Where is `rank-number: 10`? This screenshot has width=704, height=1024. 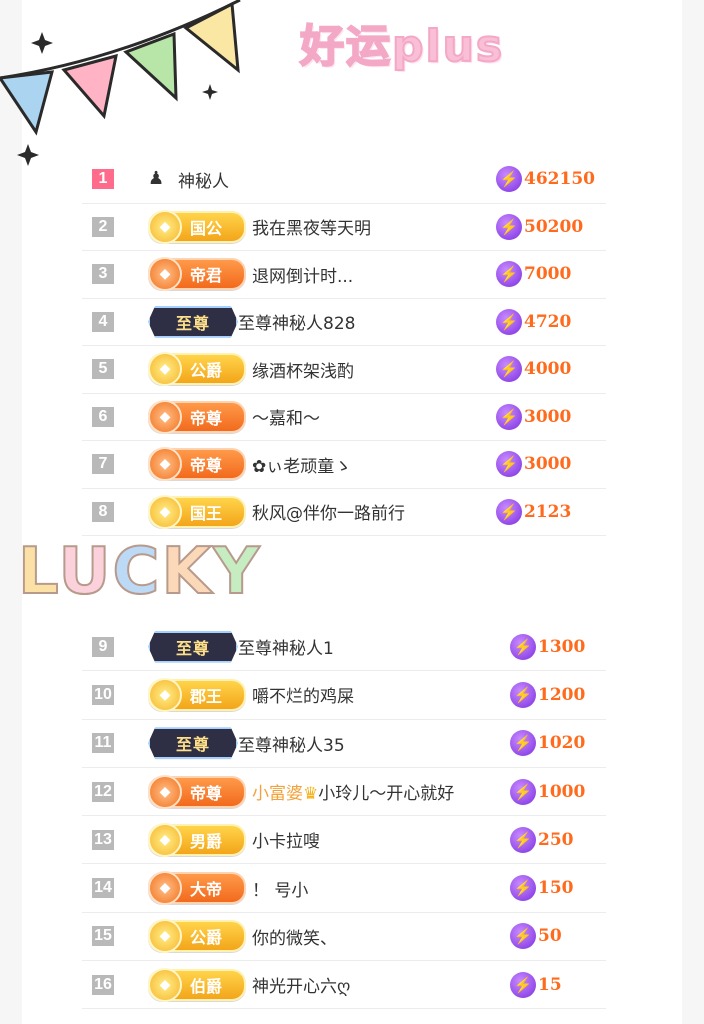
rank-number: 10 is located at coordinates (103, 694).